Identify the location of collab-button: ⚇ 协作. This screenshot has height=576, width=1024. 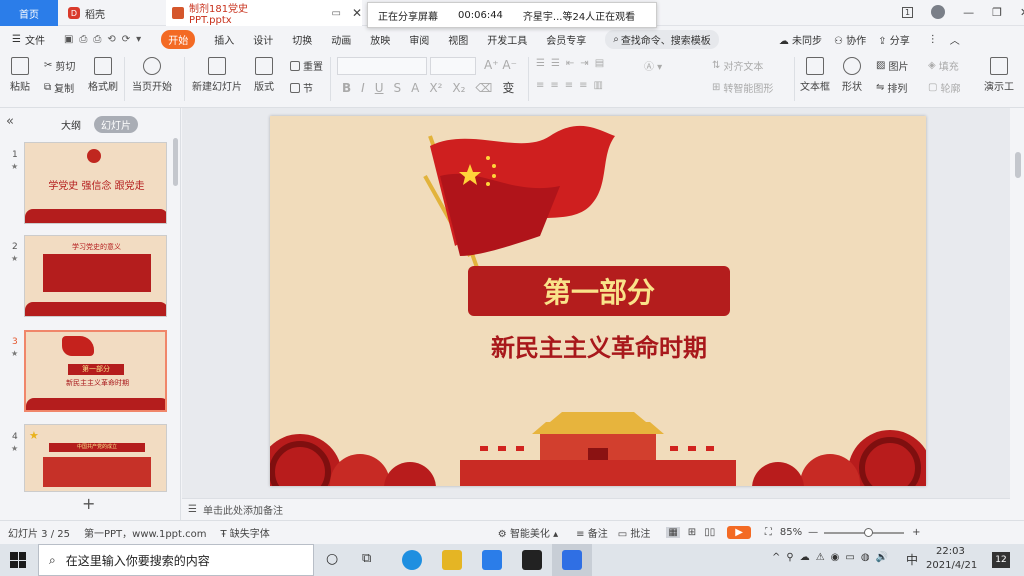
(850, 39).